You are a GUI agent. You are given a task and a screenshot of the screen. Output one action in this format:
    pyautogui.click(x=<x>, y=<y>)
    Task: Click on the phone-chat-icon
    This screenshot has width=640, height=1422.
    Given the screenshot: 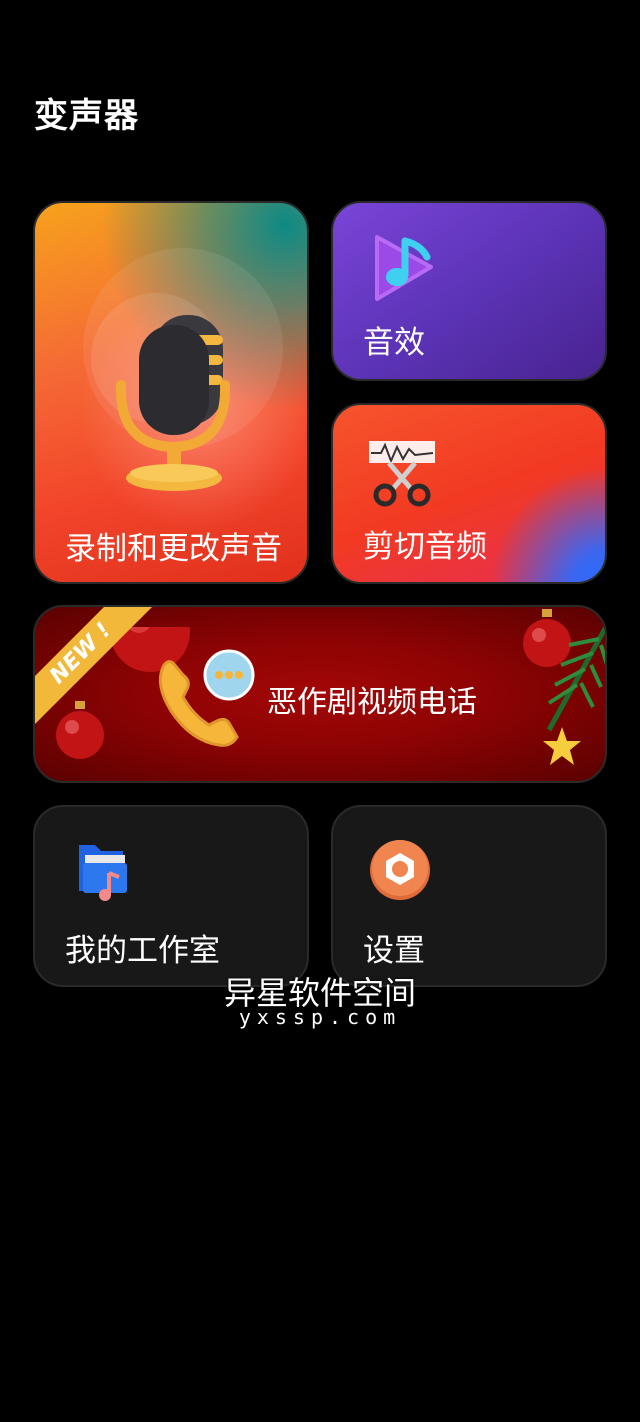 What is the action you would take?
    pyautogui.click(x=206, y=698)
    